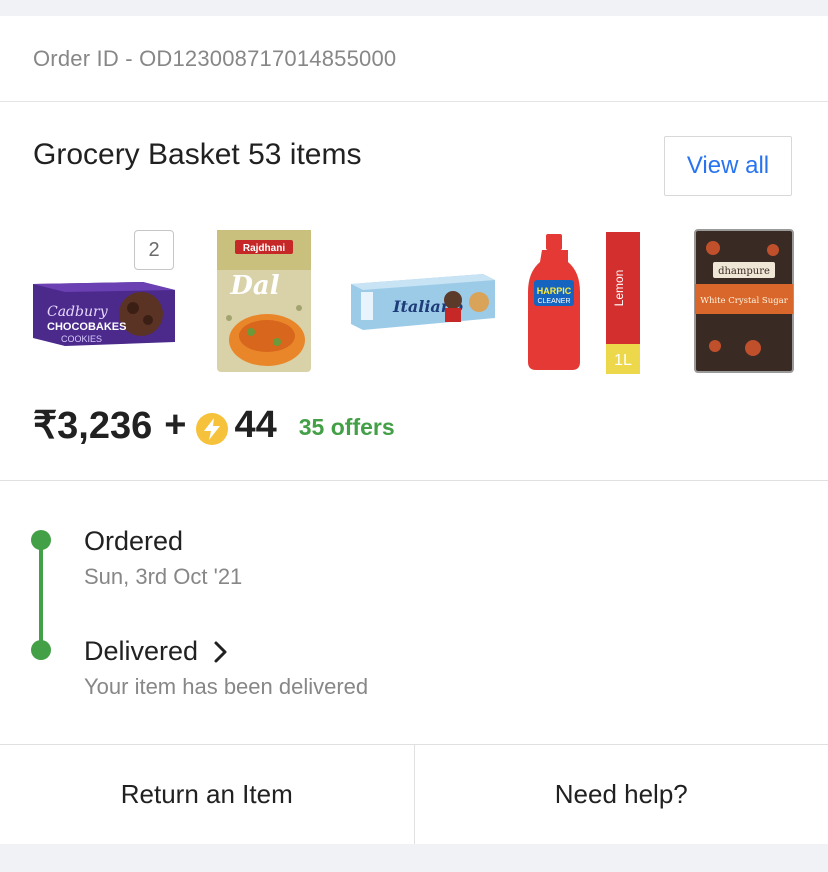 The image size is (828, 872). I want to click on product-variant-harpic: Lemon, so click(619, 288).